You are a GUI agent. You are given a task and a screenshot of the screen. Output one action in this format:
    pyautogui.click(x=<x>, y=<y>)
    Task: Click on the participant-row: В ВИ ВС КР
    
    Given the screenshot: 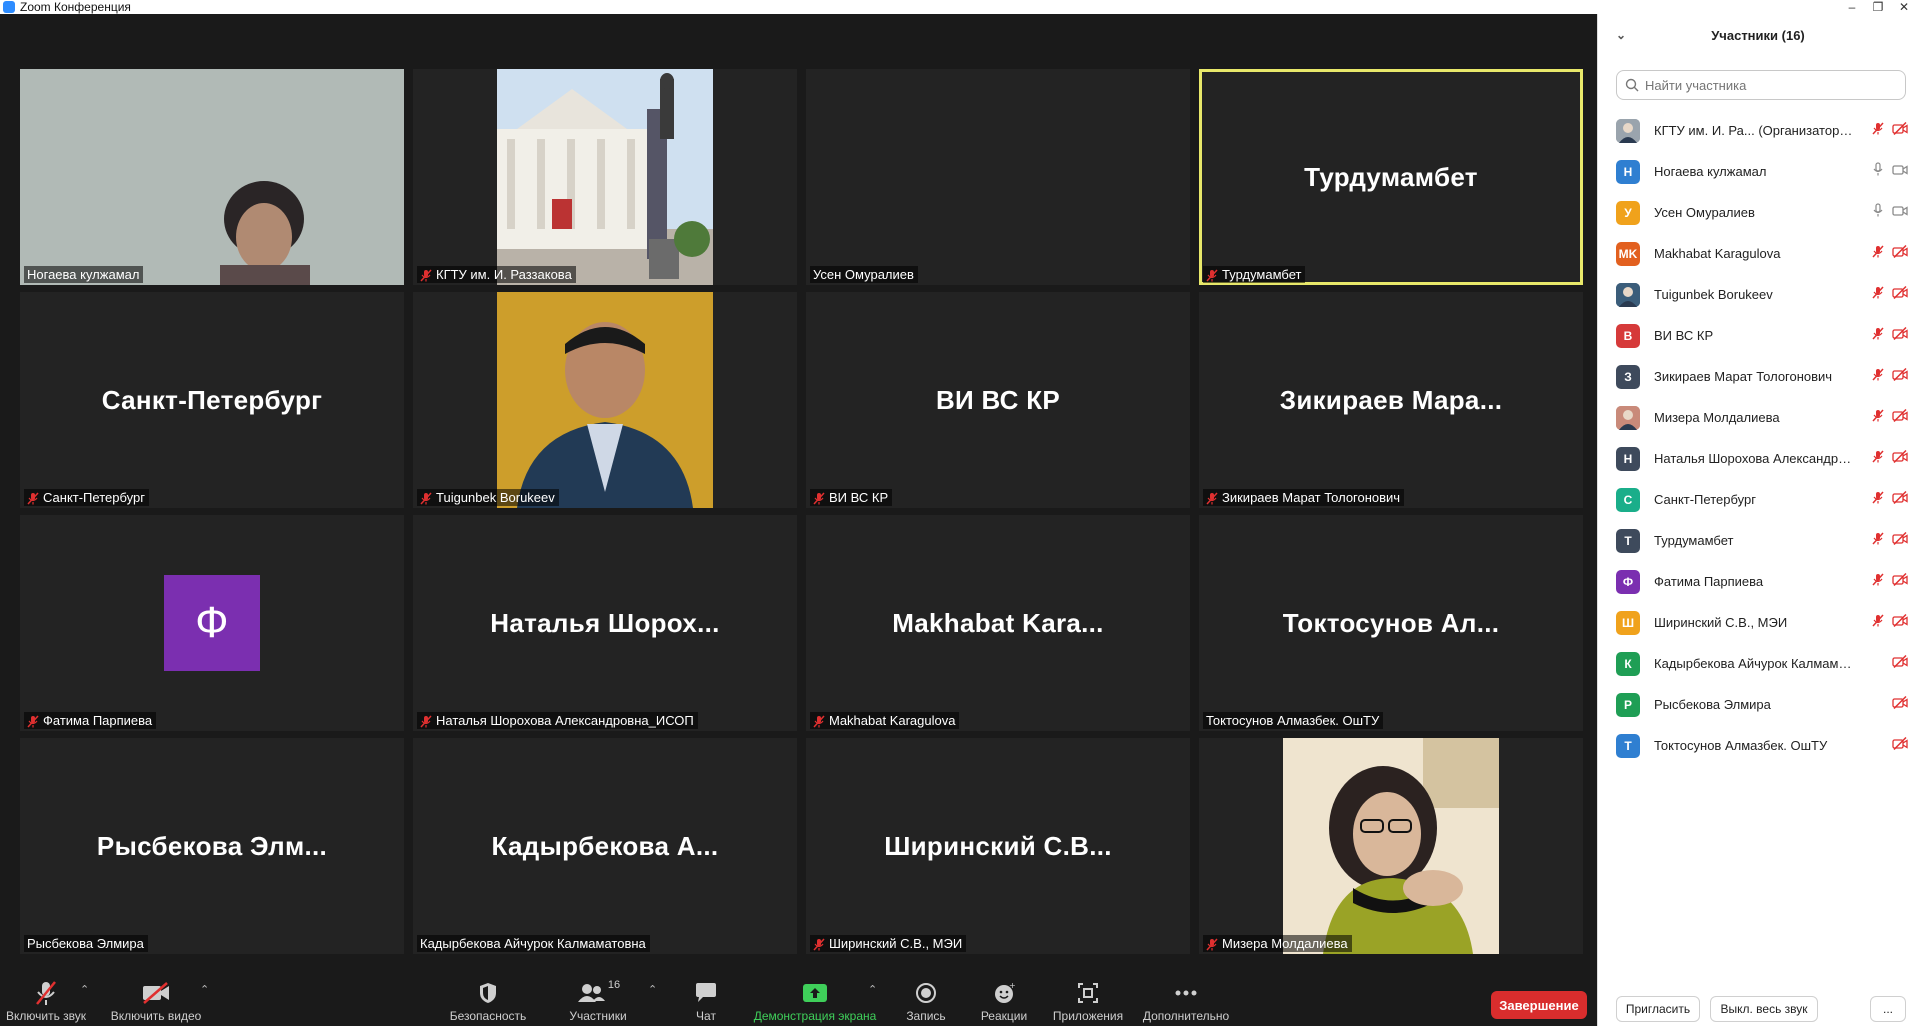 What is the action you would take?
    pyautogui.click(x=1757, y=335)
    